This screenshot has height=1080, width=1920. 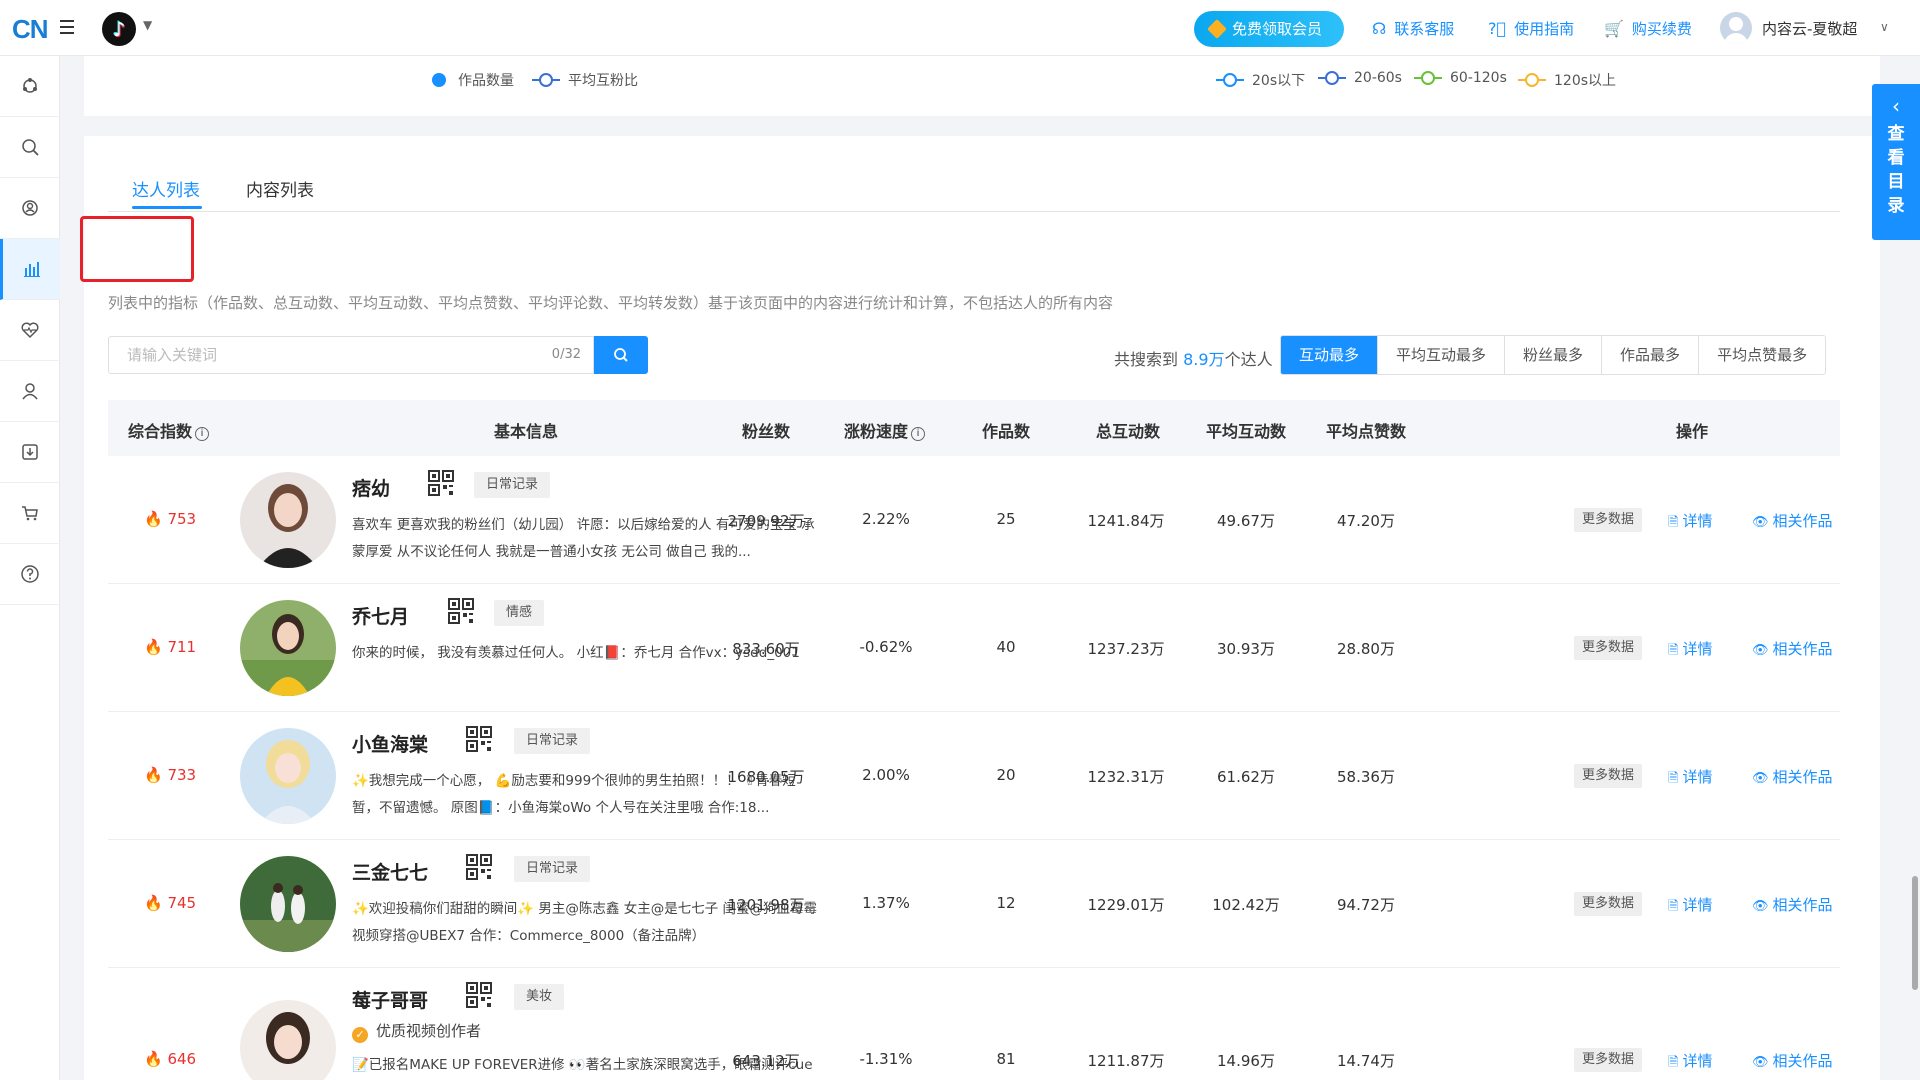 I want to click on col-works: 作品数, so click(x=1006, y=430).